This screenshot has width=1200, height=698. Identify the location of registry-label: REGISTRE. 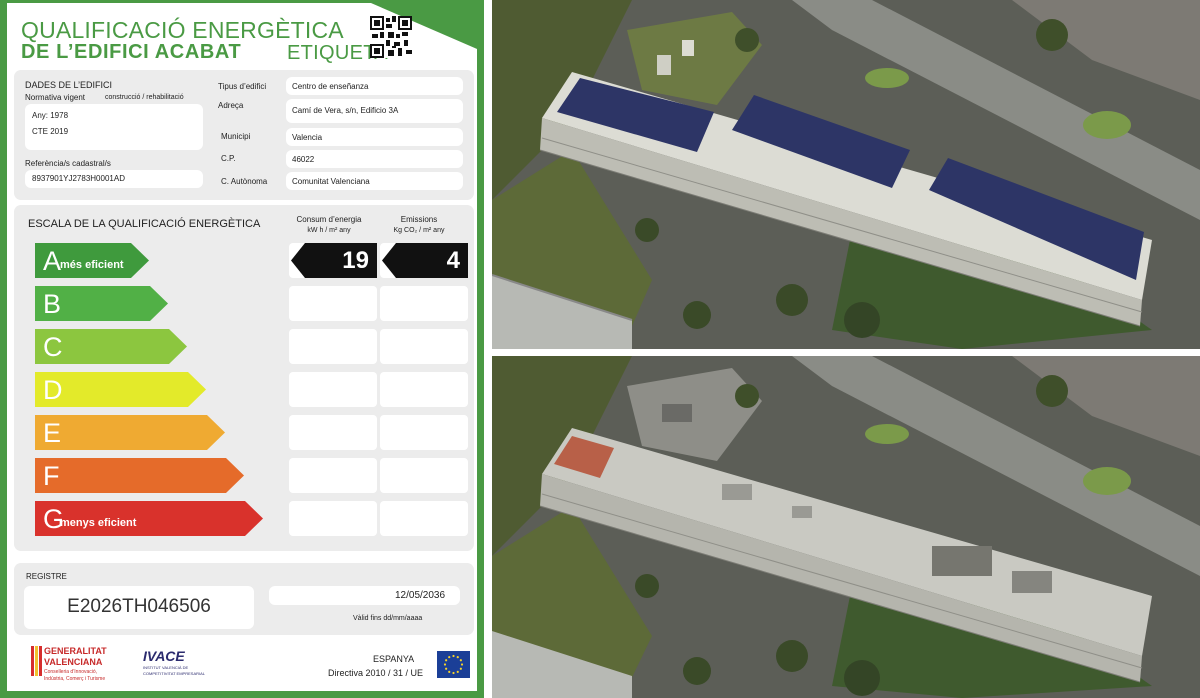
(46, 576).